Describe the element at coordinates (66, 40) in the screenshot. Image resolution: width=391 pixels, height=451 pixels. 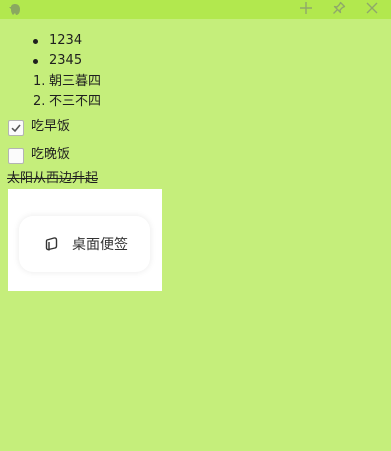
I see `bullet-item: 1234` at that location.